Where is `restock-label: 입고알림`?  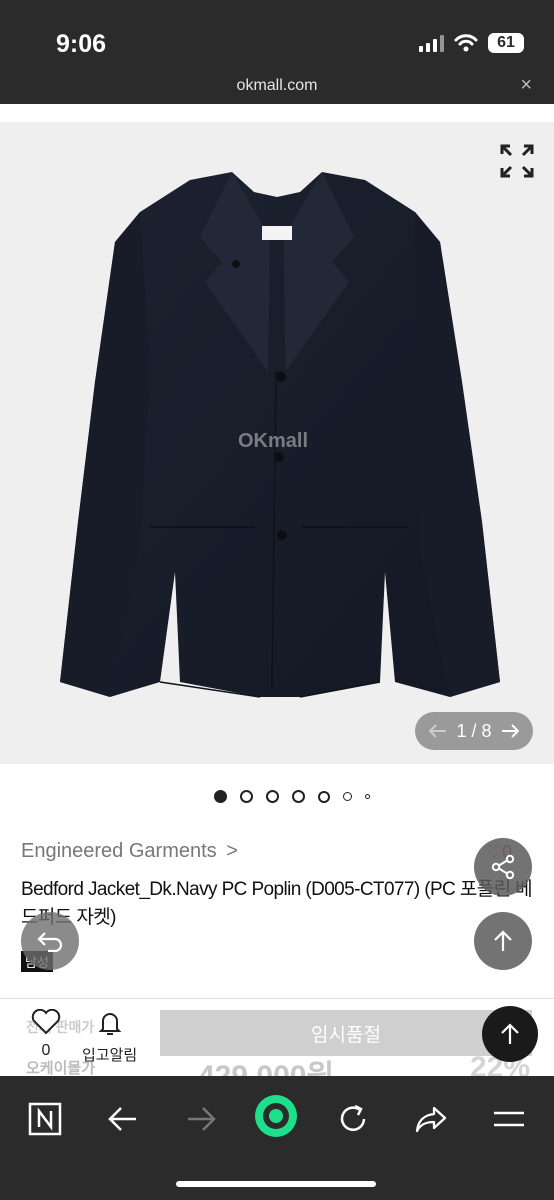 restock-label: 입고알림 is located at coordinates (110, 1055).